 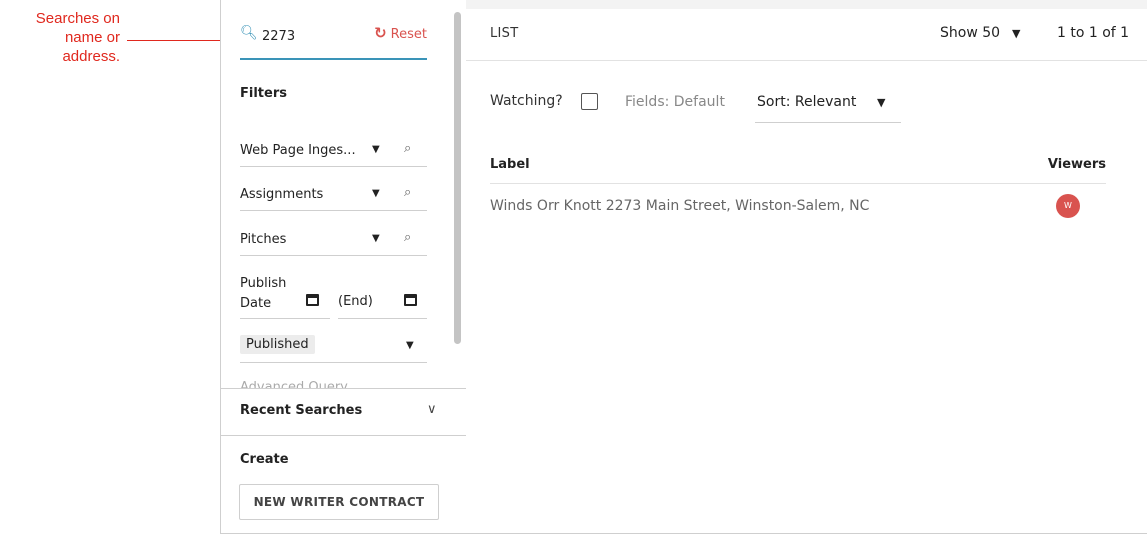 What do you see at coordinates (263, 239) in the screenshot?
I see `filter-label: Pitches` at bounding box center [263, 239].